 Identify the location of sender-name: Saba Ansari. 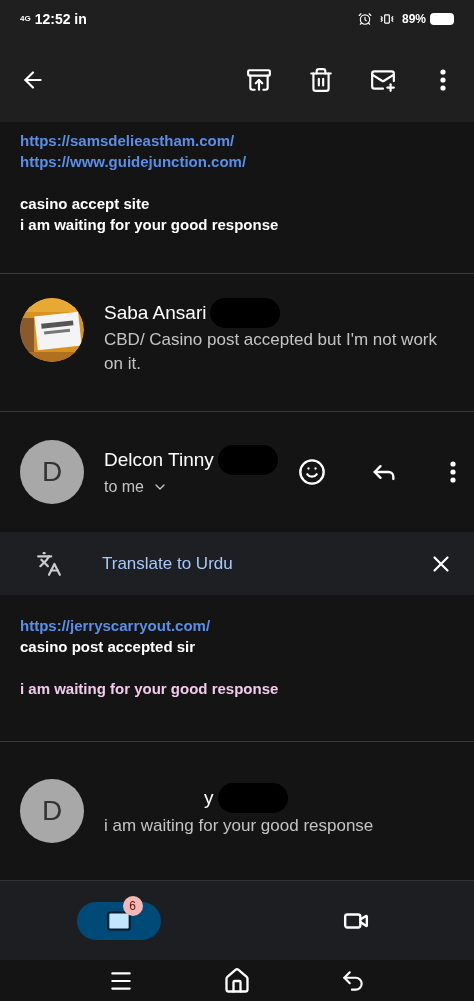
(155, 312).